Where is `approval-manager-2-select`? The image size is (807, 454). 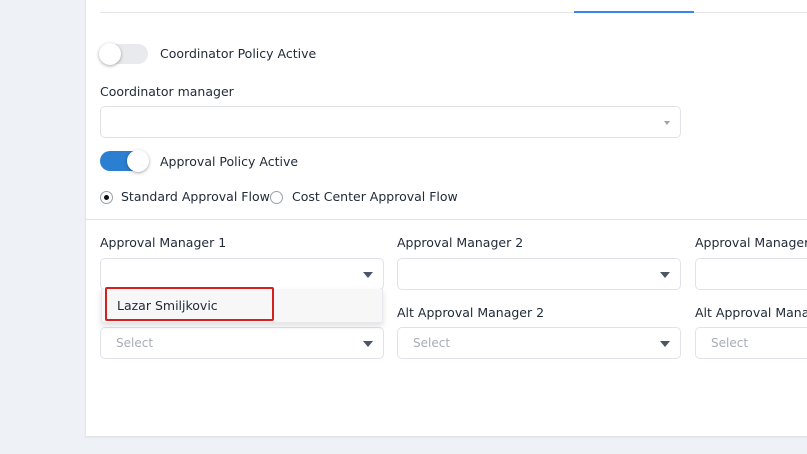
approval-manager-2-select is located at coordinates (539, 274).